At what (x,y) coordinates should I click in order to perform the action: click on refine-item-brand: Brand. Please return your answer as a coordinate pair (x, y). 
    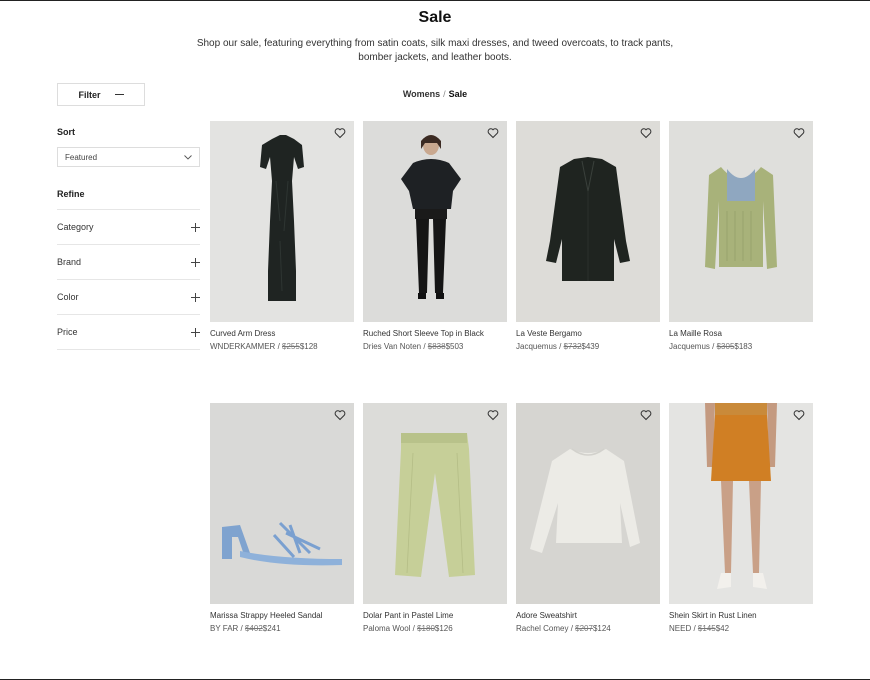
    Looking at the image, I should click on (128, 262).